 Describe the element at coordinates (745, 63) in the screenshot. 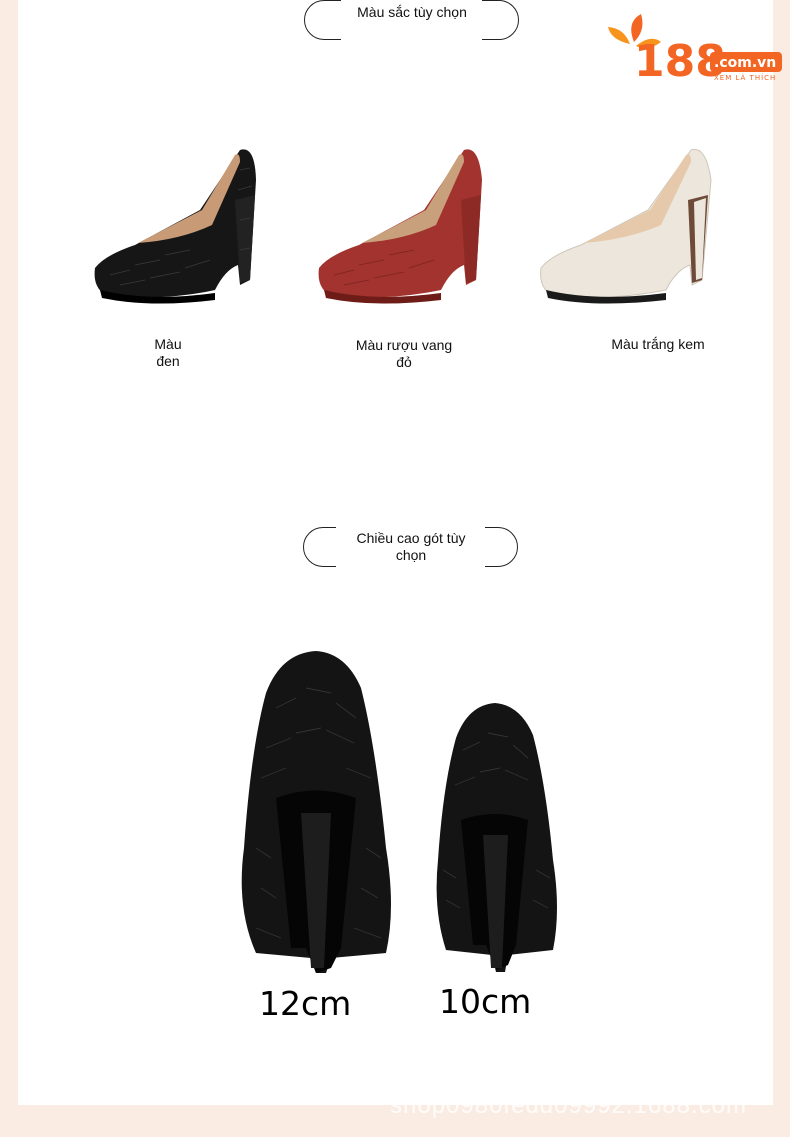

I see `logo-domain: .com.vn` at that location.